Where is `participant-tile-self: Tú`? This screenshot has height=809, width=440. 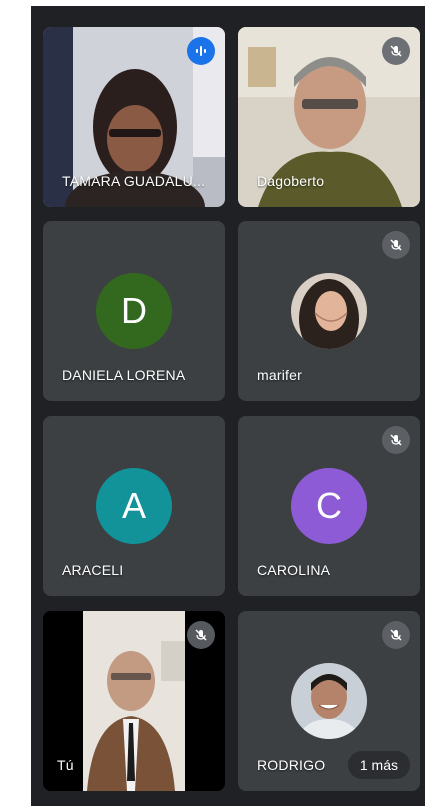
participant-tile-self: Tú is located at coordinates (134, 701).